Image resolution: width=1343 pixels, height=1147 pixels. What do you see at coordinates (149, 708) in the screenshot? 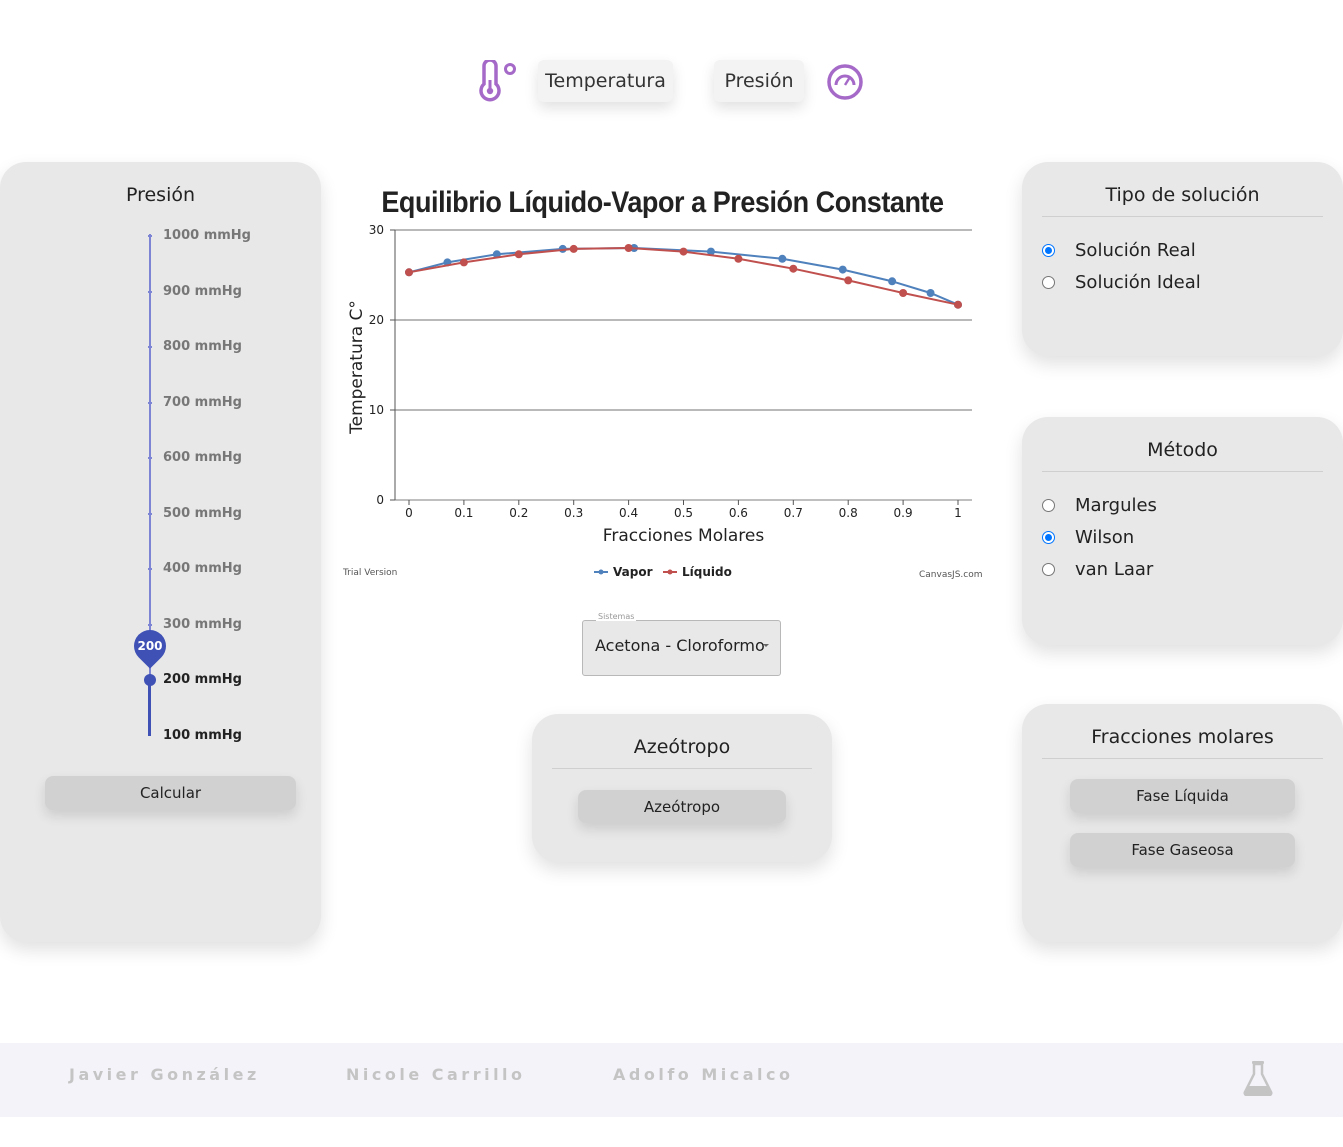
I see `pressure-slider-fill` at bounding box center [149, 708].